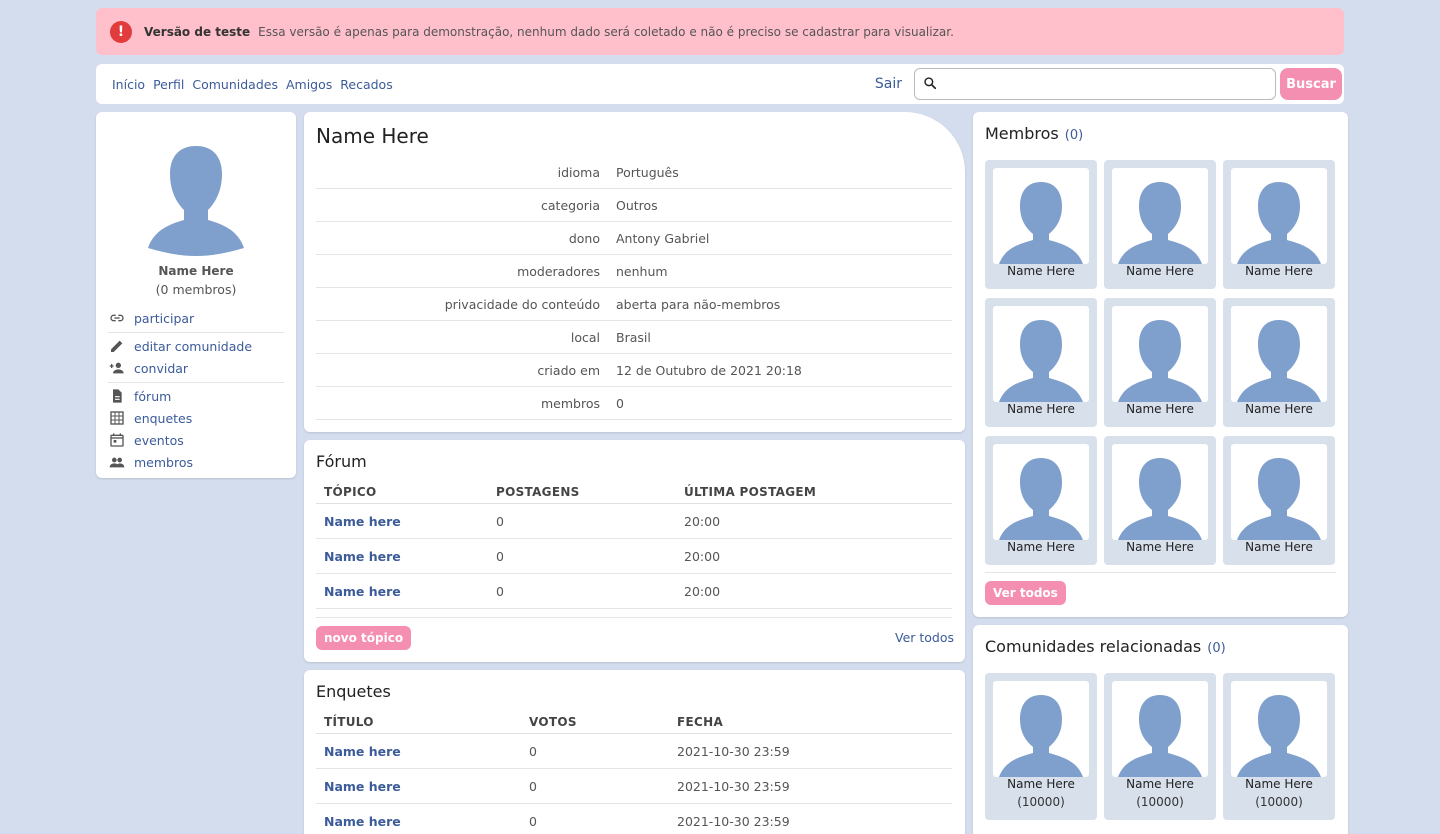 The height and width of the screenshot is (834, 1440). I want to click on related-count-badge: (0), so click(1216, 648).